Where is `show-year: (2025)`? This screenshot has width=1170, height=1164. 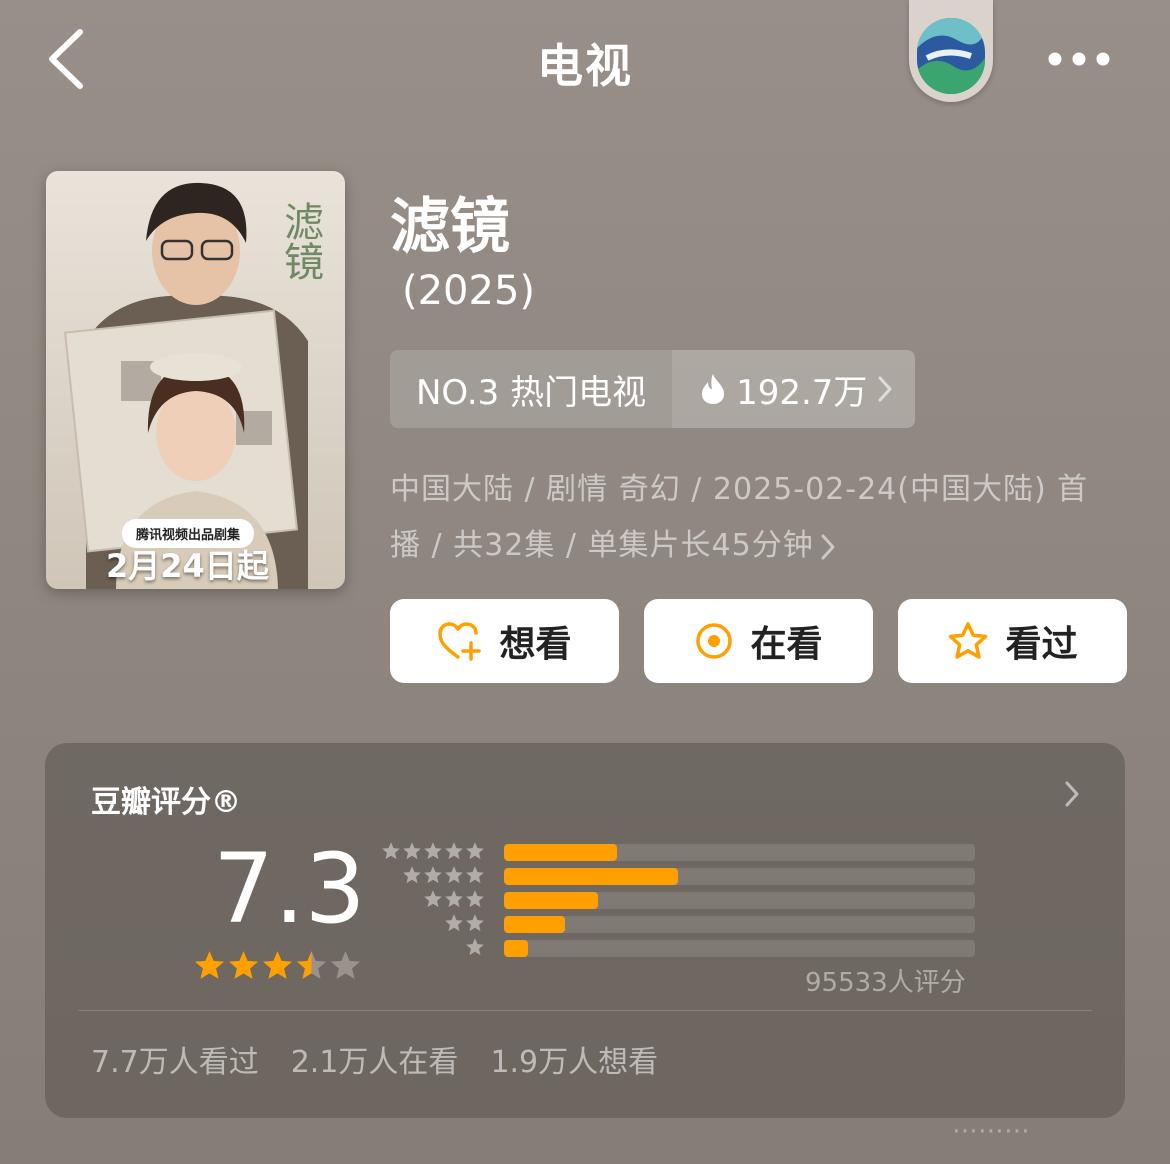
show-year: (2025) is located at coordinates (469, 291).